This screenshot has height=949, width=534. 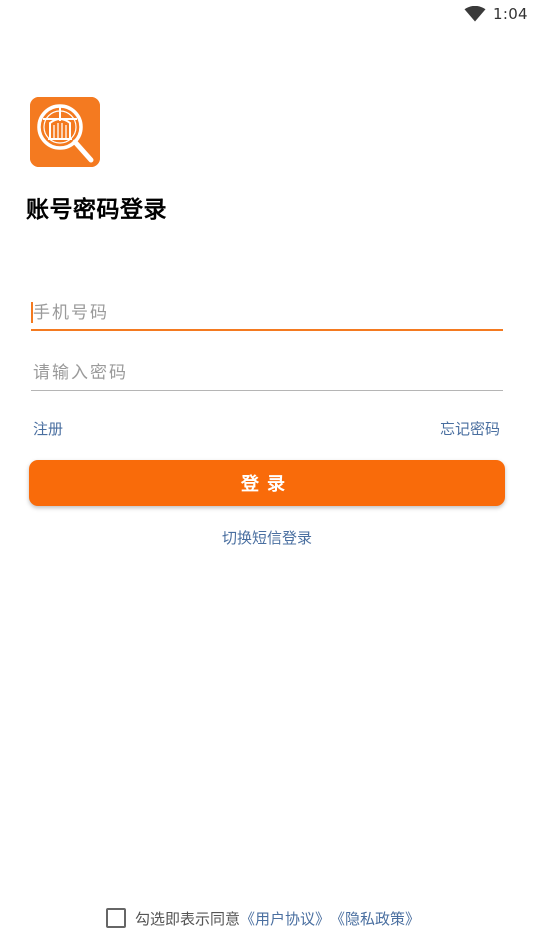 What do you see at coordinates (267, 483) in the screenshot?
I see `login-button: 登录` at bounding box center [267, 483].